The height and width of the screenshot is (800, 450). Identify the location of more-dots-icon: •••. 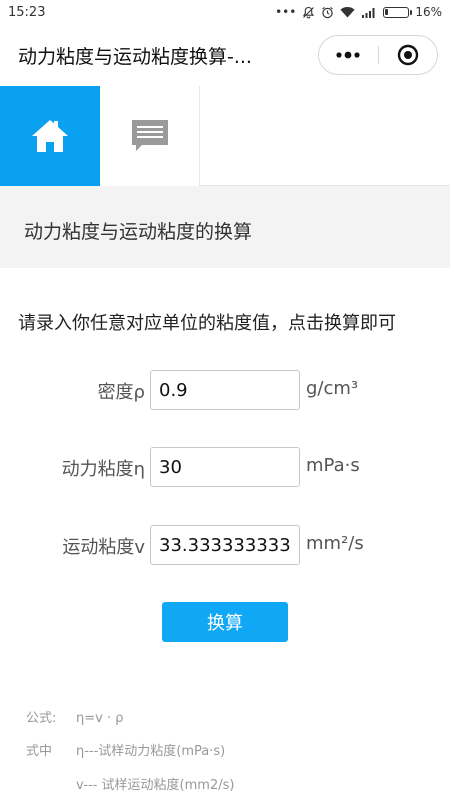
(286, 12).